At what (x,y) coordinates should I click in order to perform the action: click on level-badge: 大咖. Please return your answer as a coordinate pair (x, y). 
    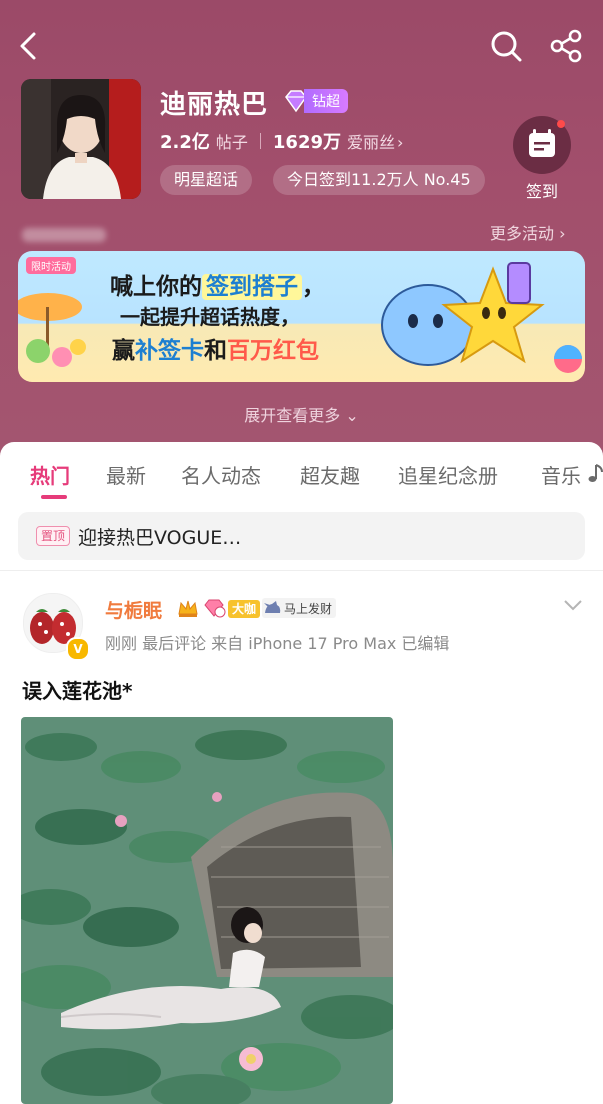
    Looking at the image, I should click on (244, 609).